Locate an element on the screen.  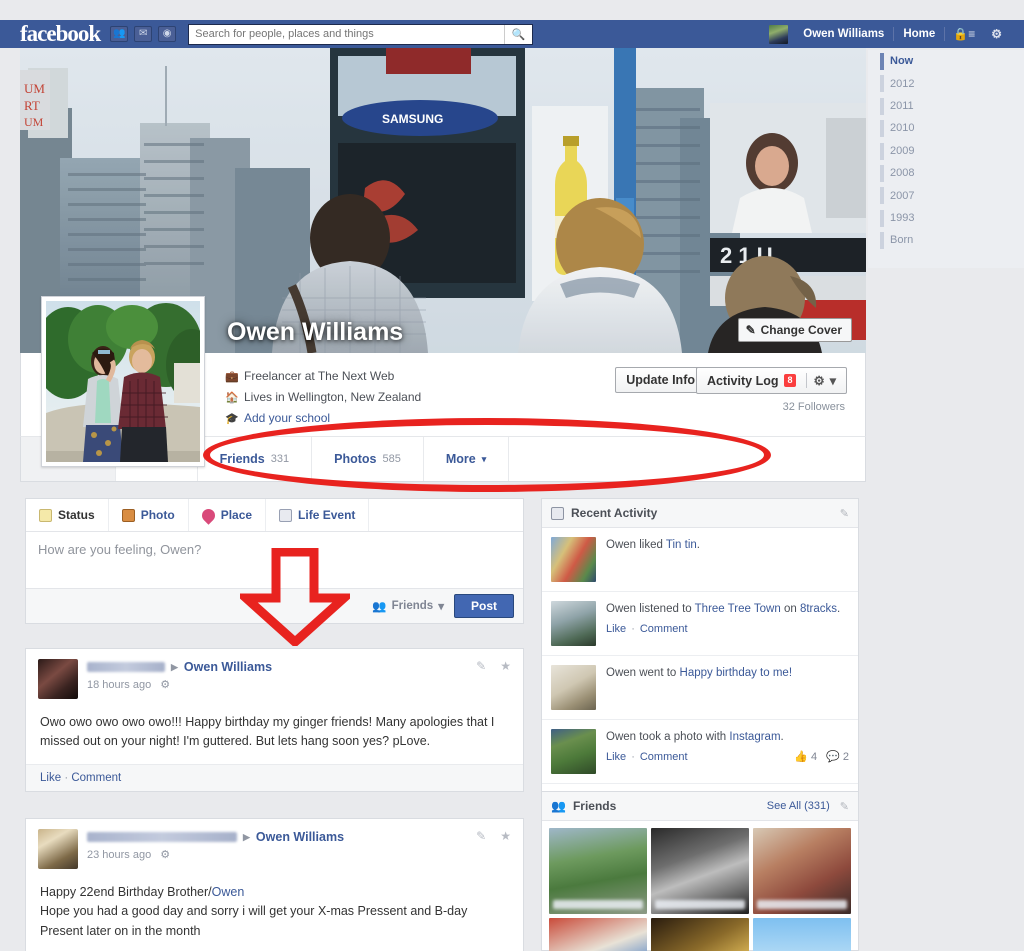
friend-requests-icon: 👥 is located at coordinates (119, 34).